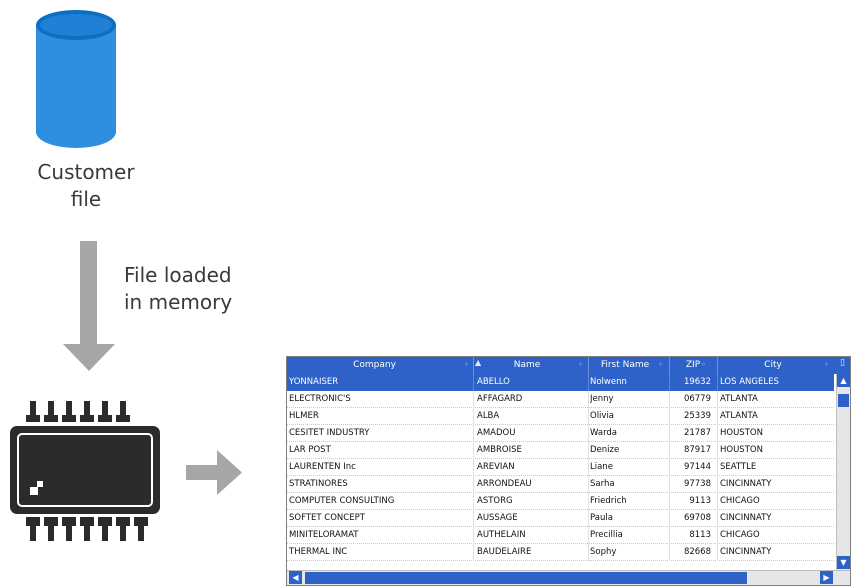 The width and height of the screenshot is (851, 586). I want to click on cell-zip: 82668, so click(697, 552).